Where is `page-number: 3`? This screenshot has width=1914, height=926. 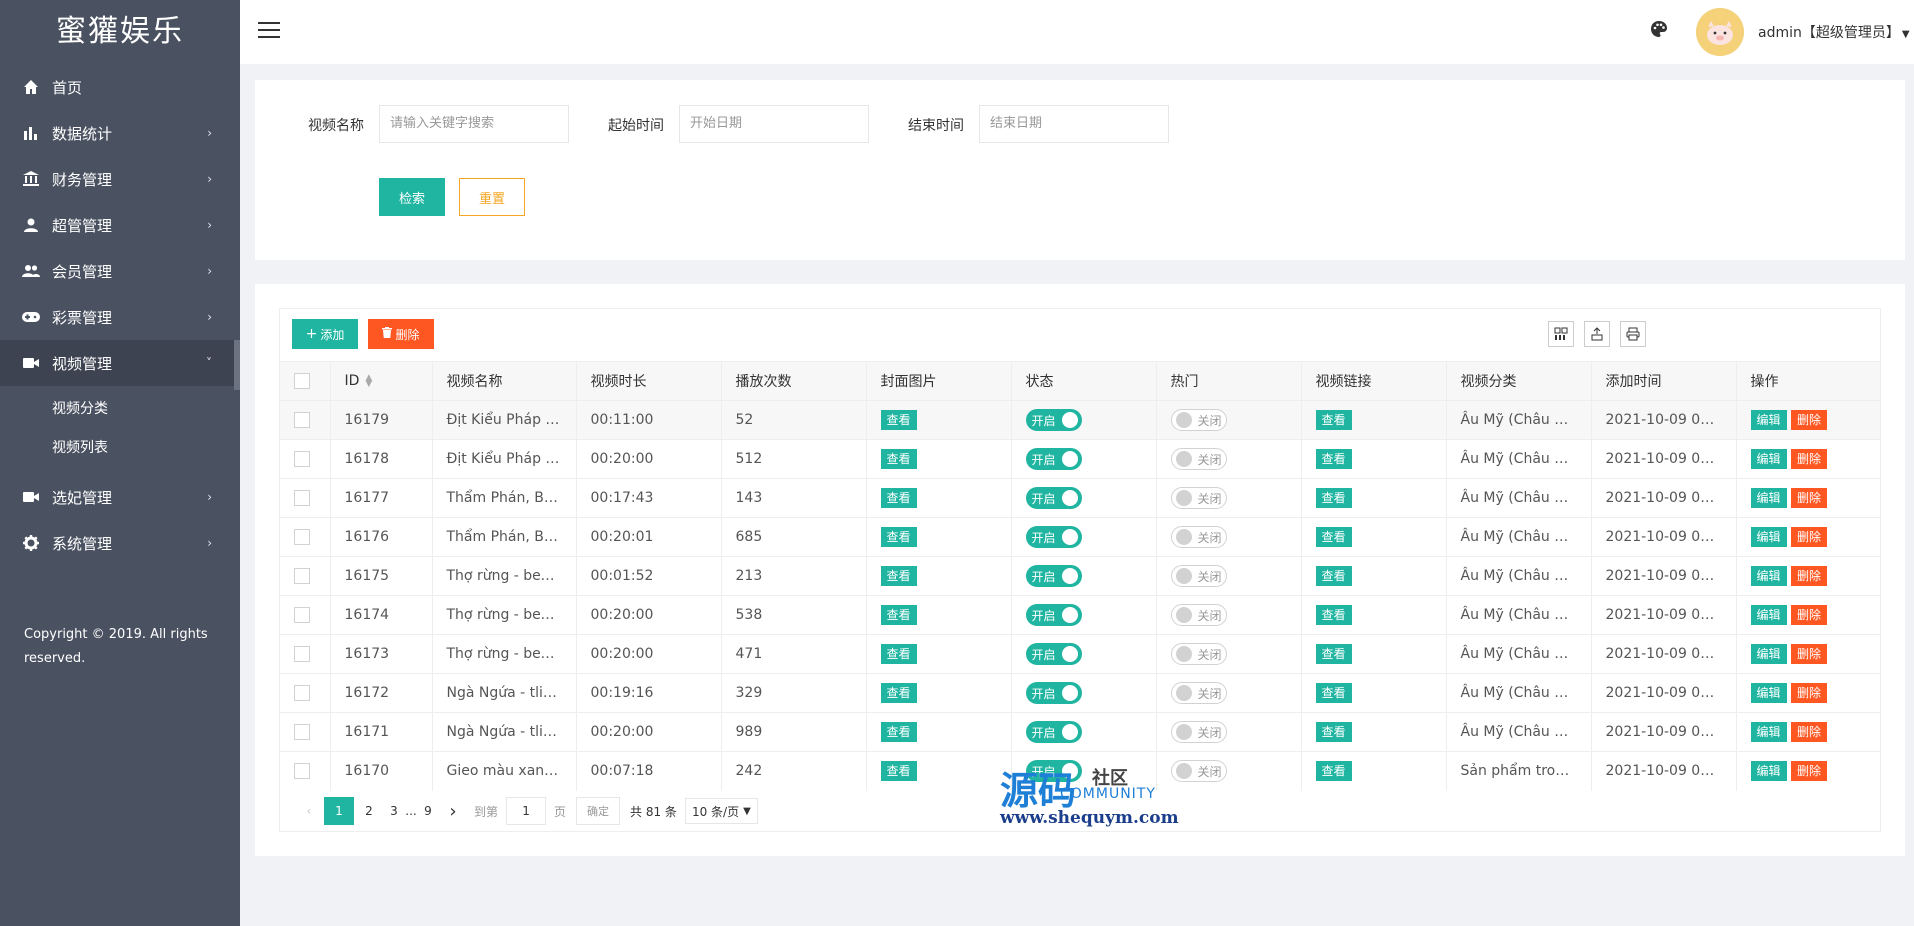 page-number: 3 is located at coordinates (394, 811).